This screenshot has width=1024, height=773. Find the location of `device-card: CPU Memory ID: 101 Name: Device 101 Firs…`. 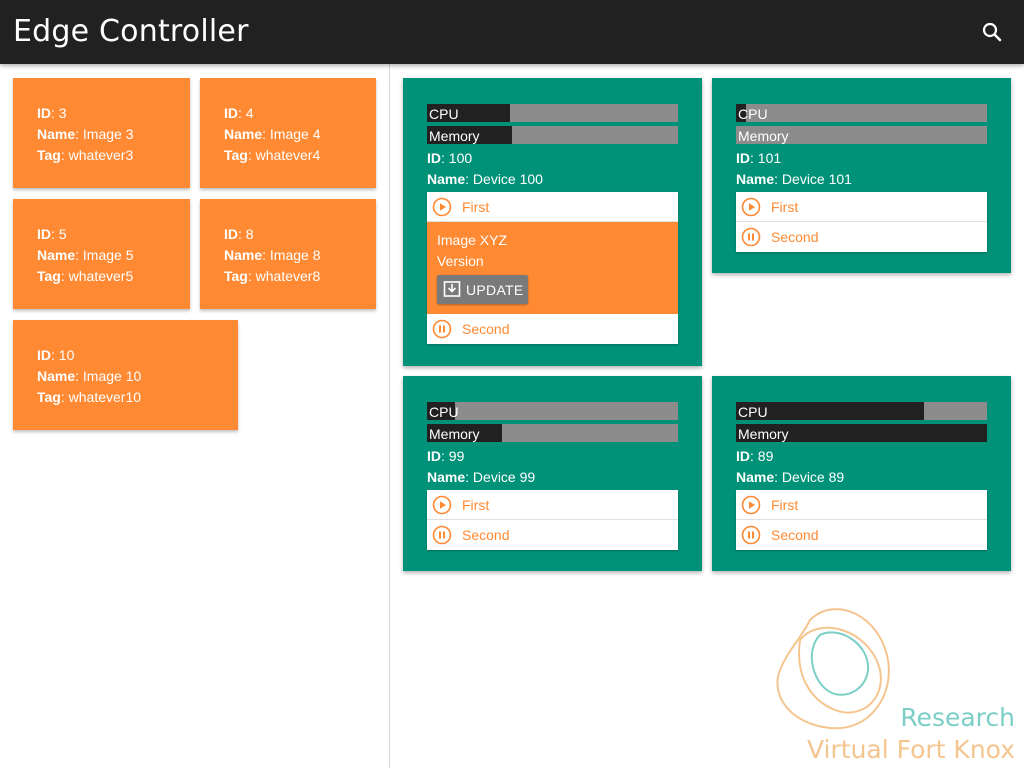

device-card: CPU Memory ID: 101 Name: Device 101 Firs… is located at coordinates (861, 175).